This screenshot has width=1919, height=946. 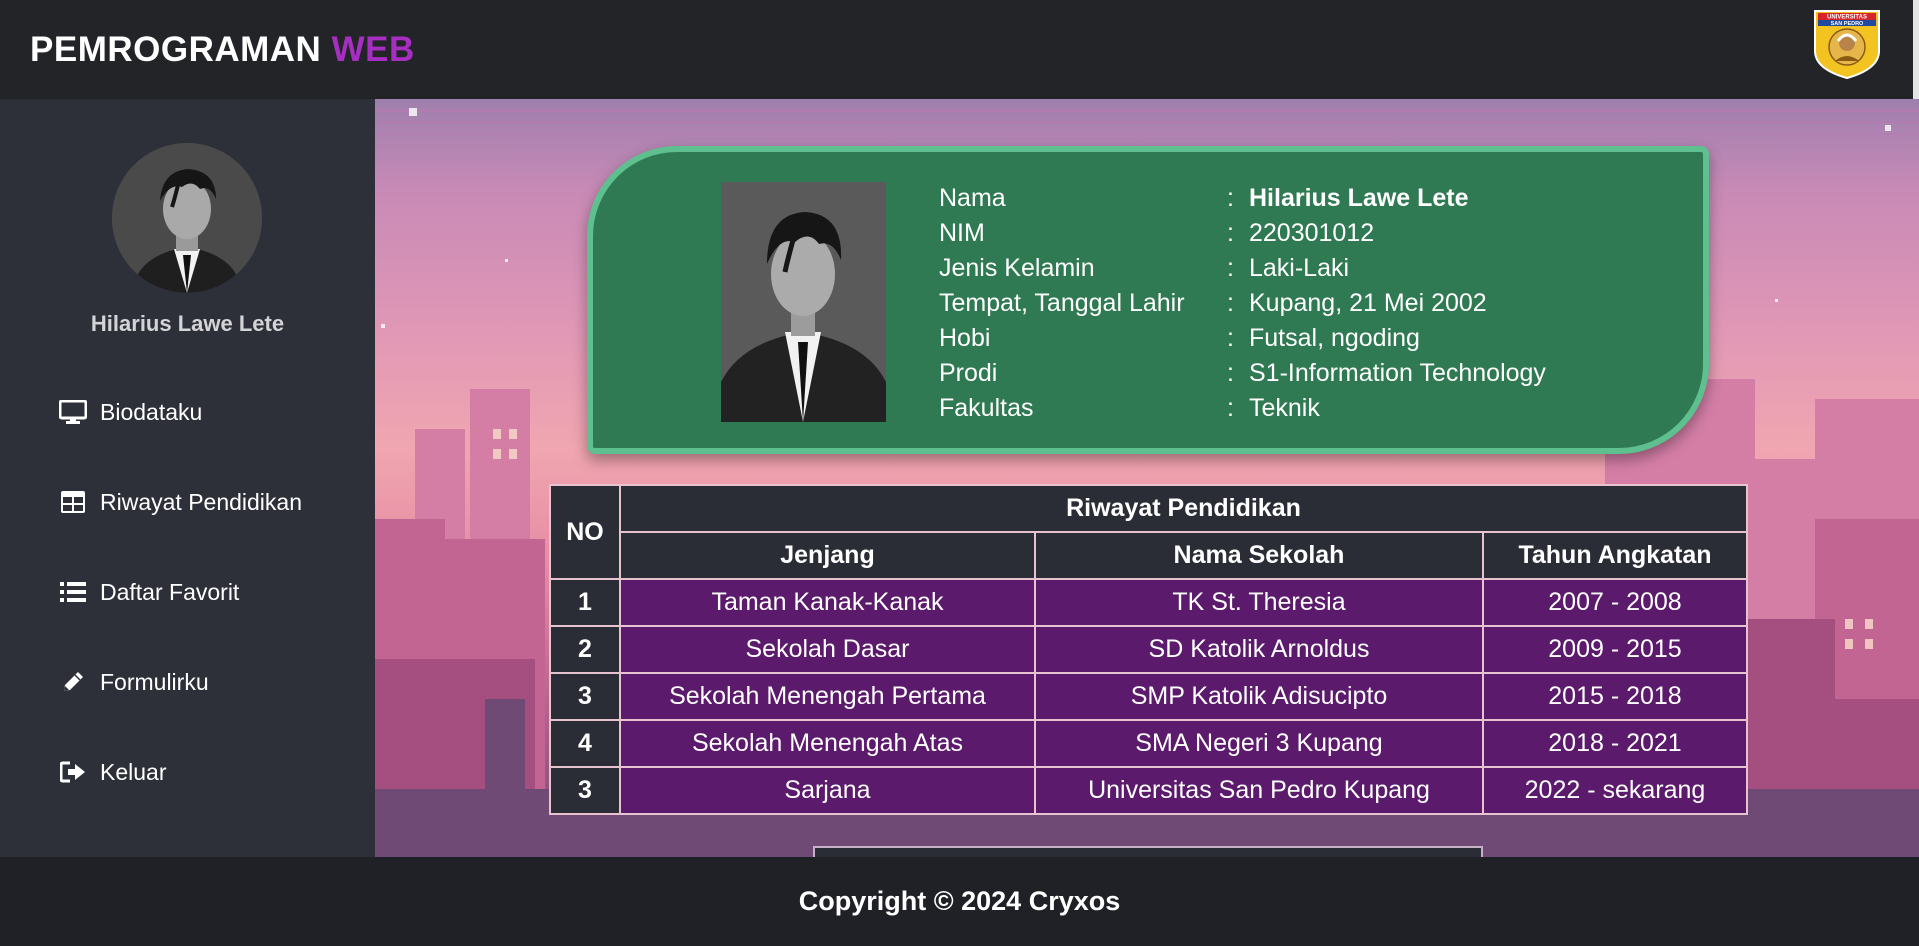 I want to click on cell-tahun: 2022 - sekarang, so click(x=1615, y=790).